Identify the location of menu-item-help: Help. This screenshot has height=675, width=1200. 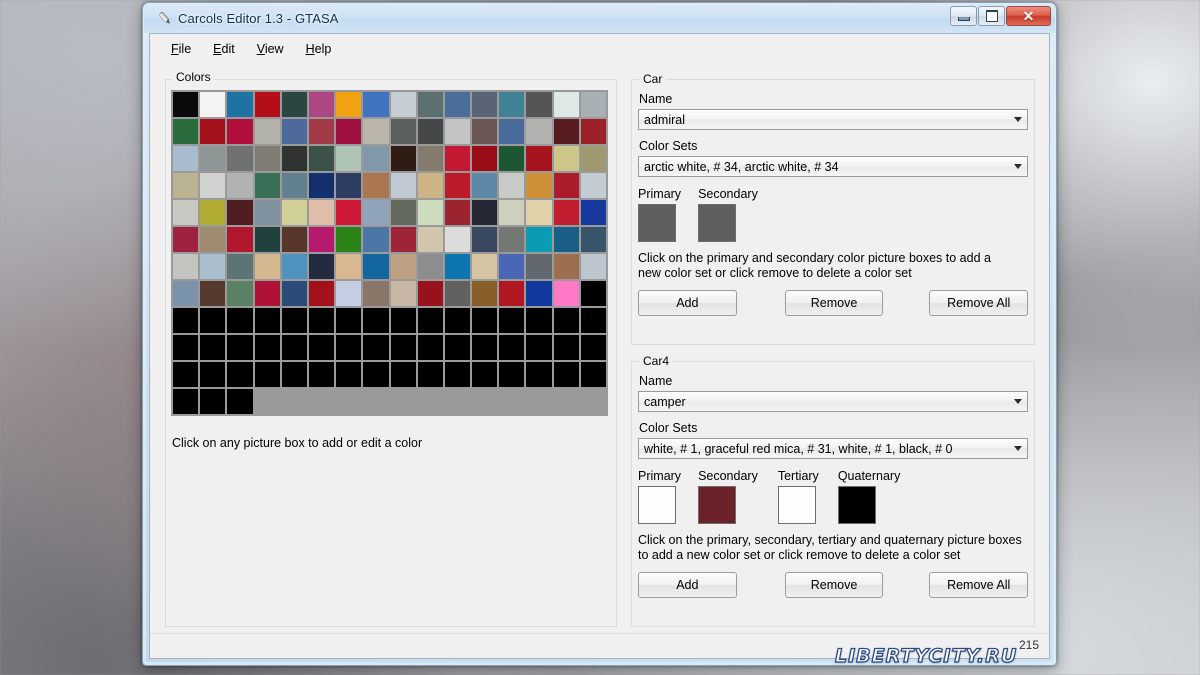
(319, 49).